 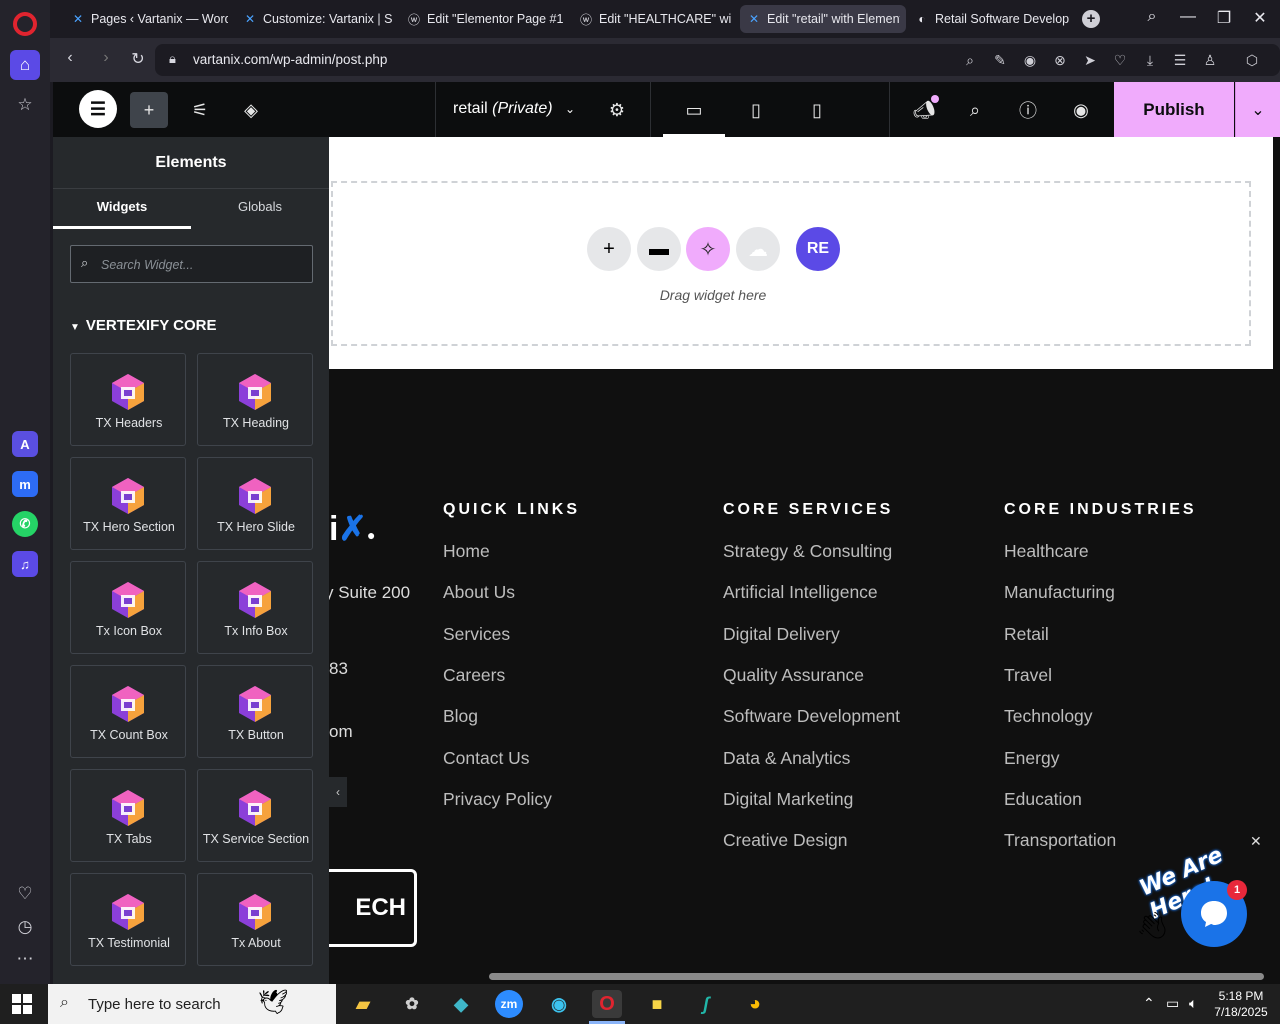 I want to click on sticky-notes-icon: ■, so click(x=657, y=1004).